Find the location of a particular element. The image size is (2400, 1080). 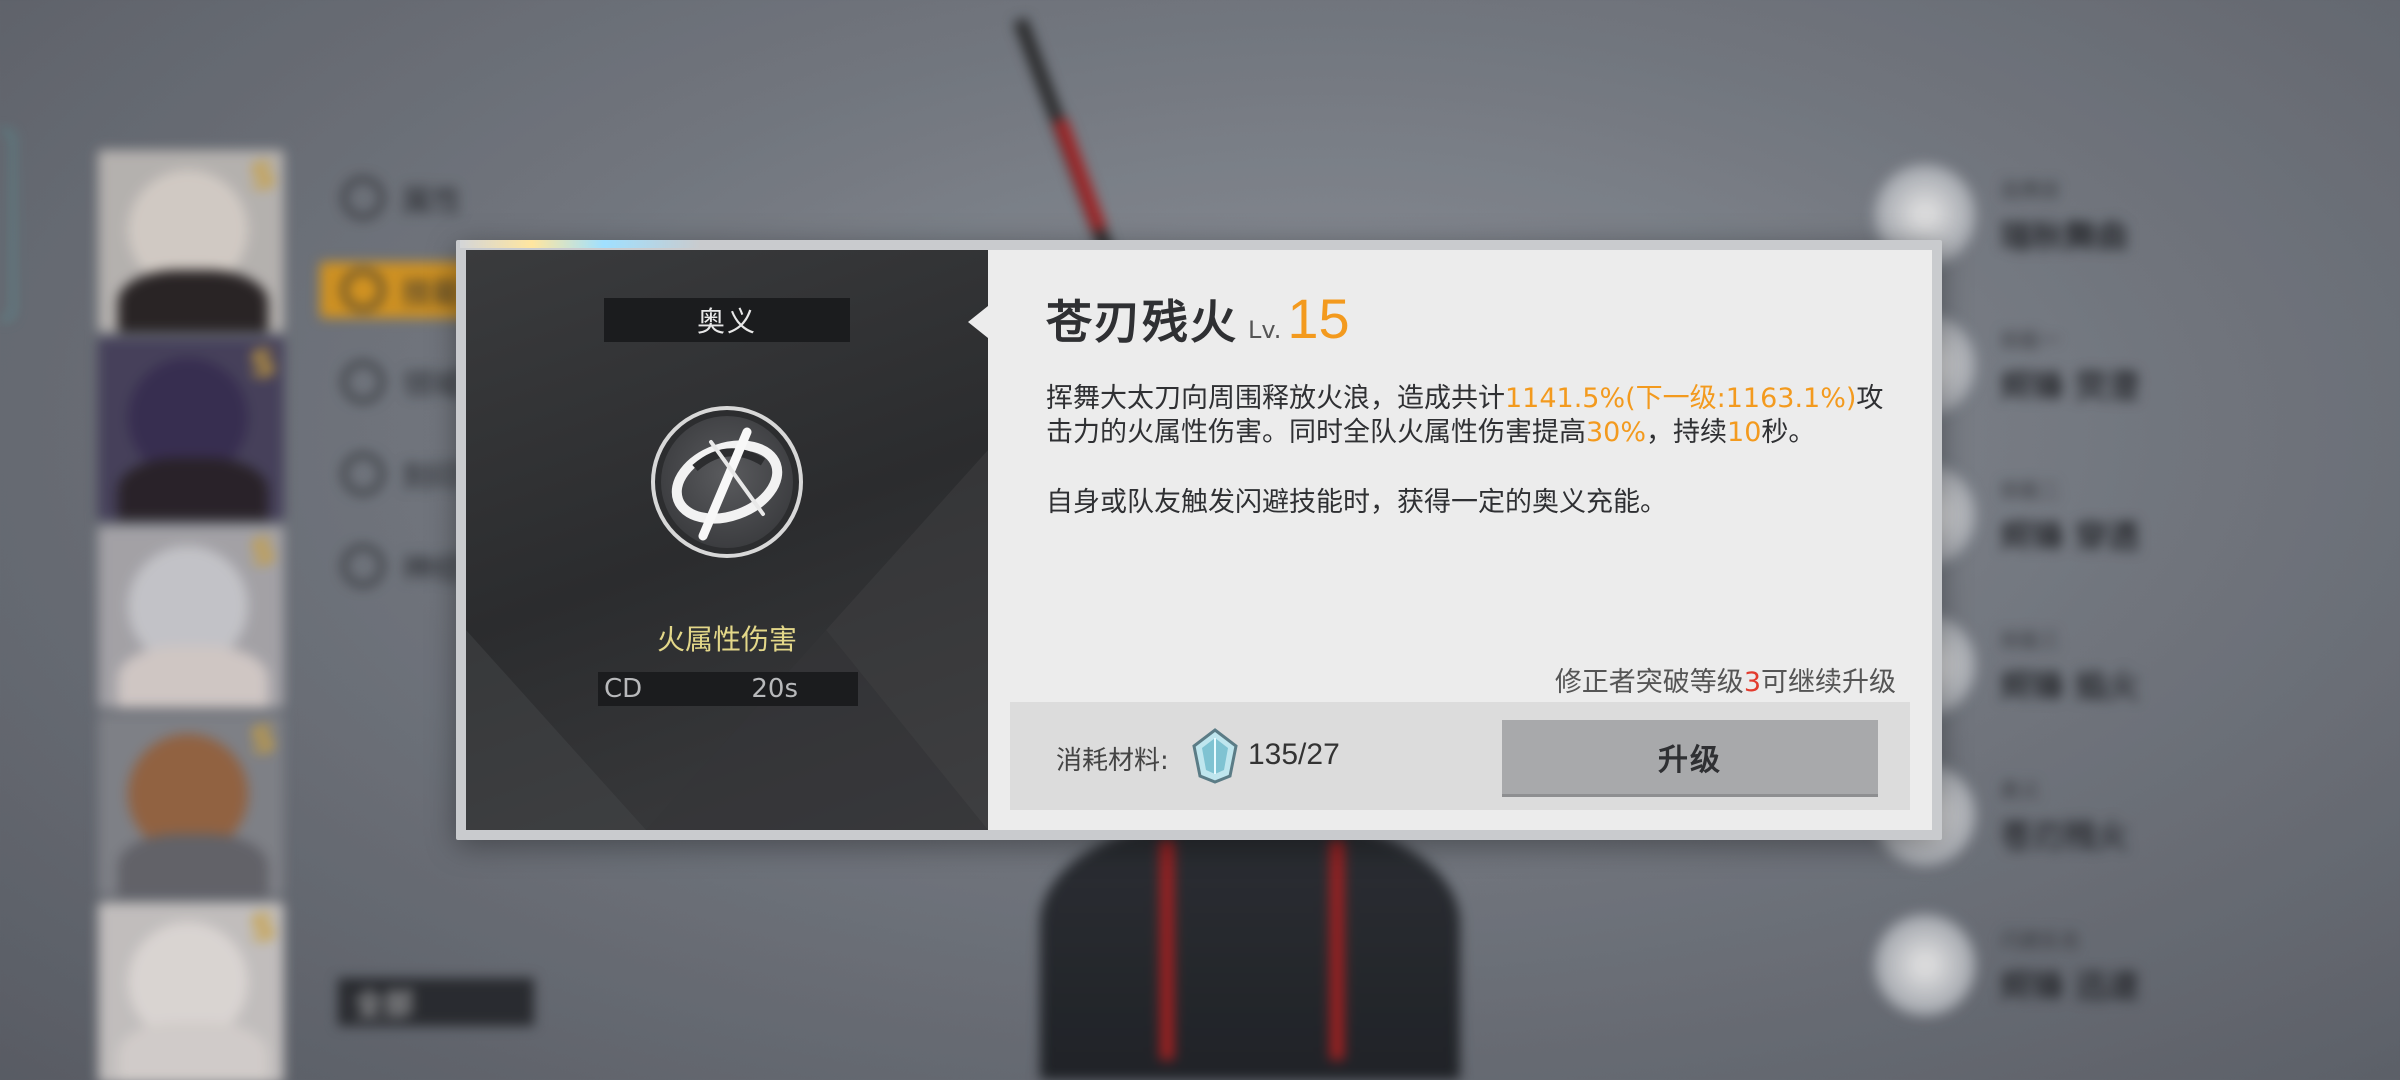

modal-shine-accent is located at coordinates (580, 244).